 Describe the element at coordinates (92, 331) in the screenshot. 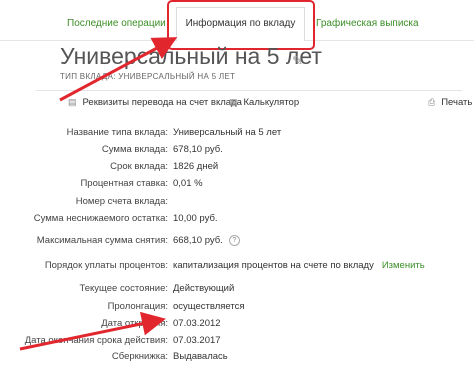

I see `arrow-to-open-date` at that location.